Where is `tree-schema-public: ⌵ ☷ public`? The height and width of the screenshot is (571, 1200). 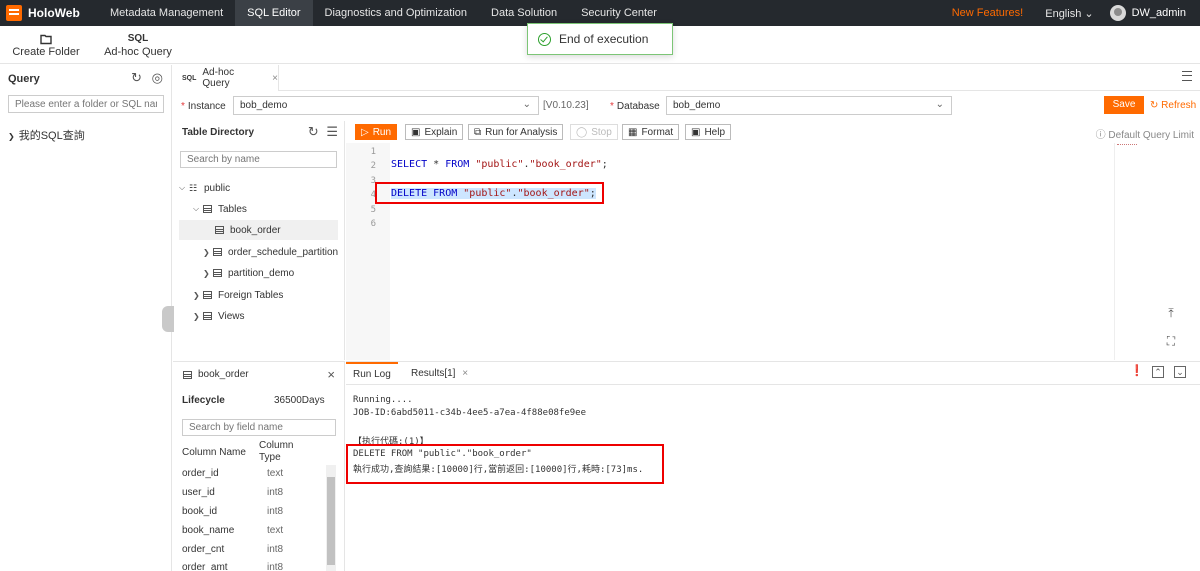 tree-schema-public: ⌵ ☷ public is located at coordinates (204, 188).